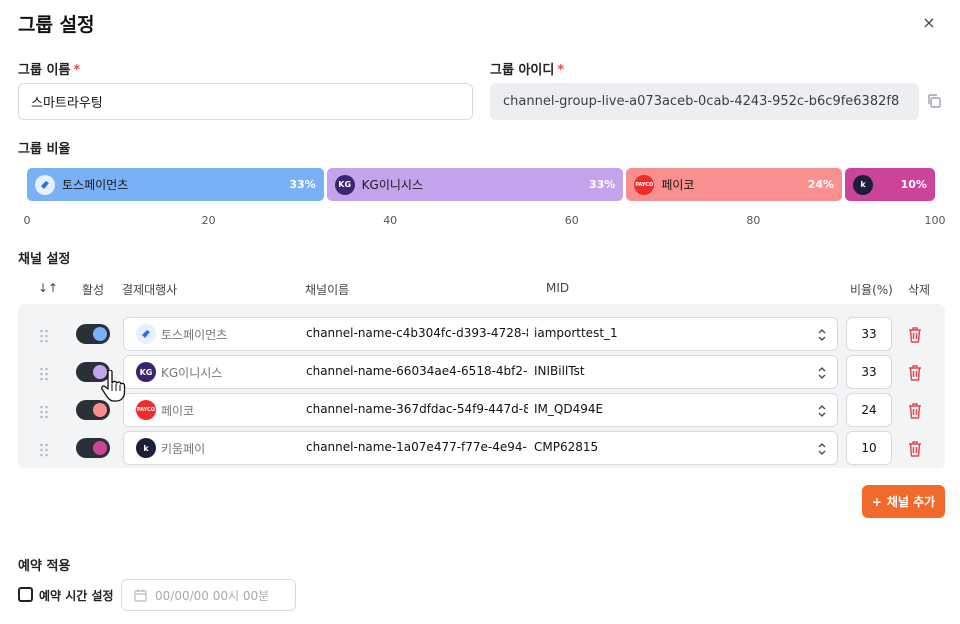 The width and height of the screenshot is (960, 624). Describe the element at coordinates (192, 373) in the screenshot. I see `pg-name: KG이니시스` at that location.